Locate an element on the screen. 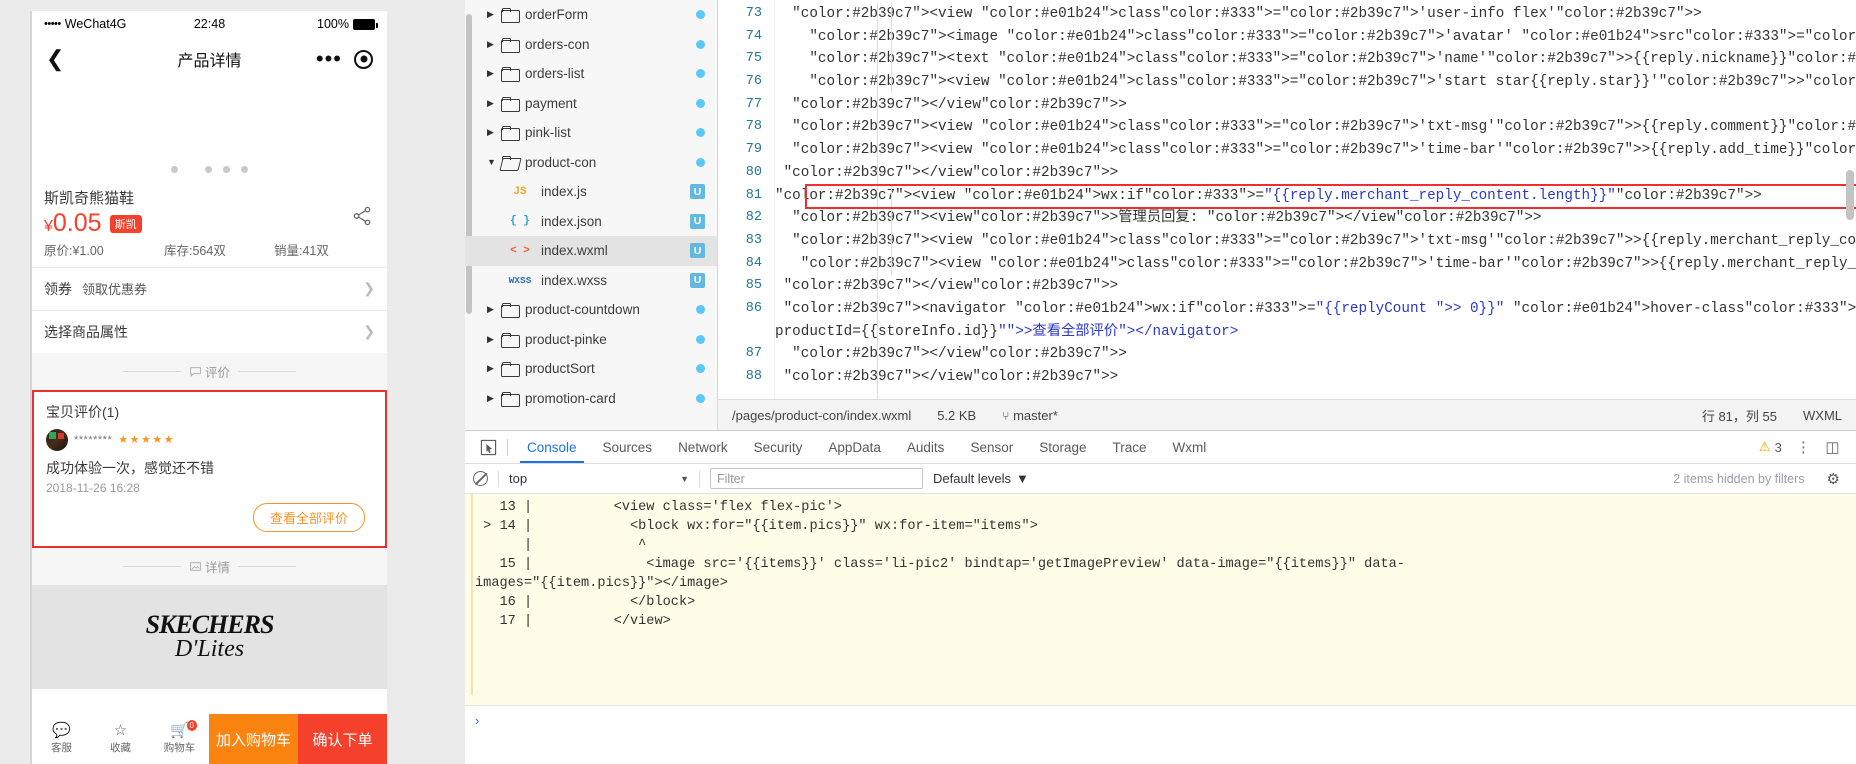 This screenshot has width=1856, height=764. tree-item-promotion-card: ▶ promotion-card is located at coordinates (591, 399).